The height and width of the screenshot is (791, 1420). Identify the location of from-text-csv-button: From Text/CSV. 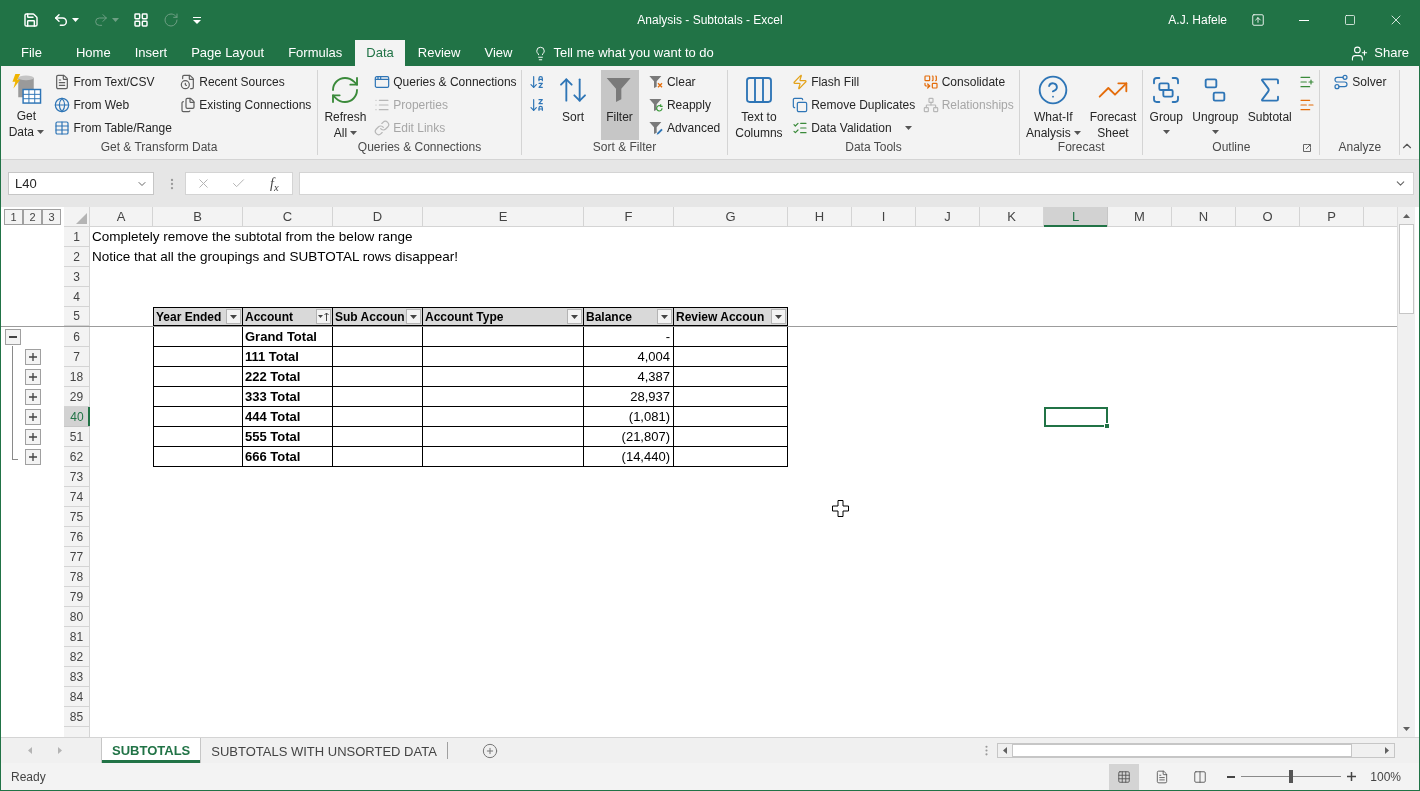
(113, 81).